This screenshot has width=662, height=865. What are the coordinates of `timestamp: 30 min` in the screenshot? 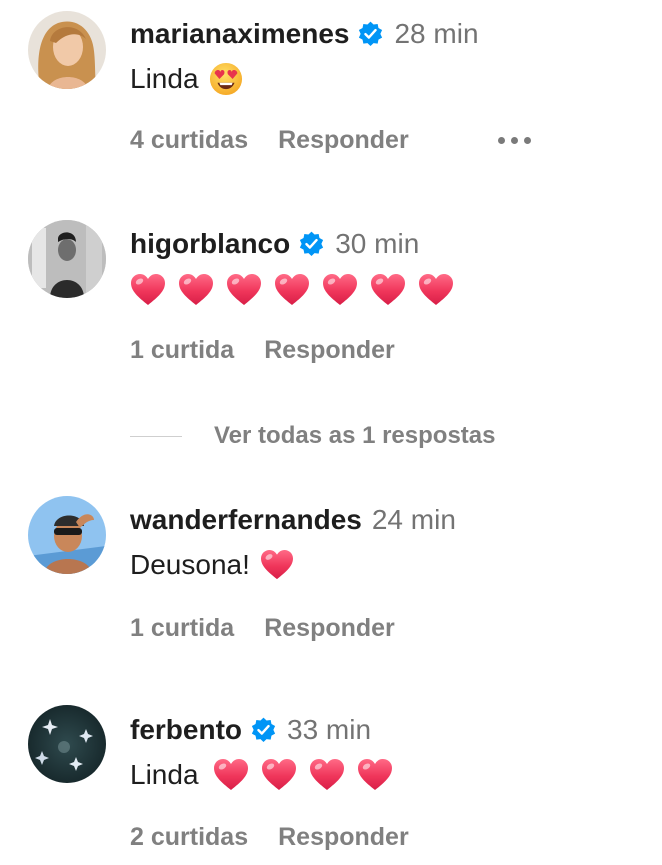 It's located at (377, 243).